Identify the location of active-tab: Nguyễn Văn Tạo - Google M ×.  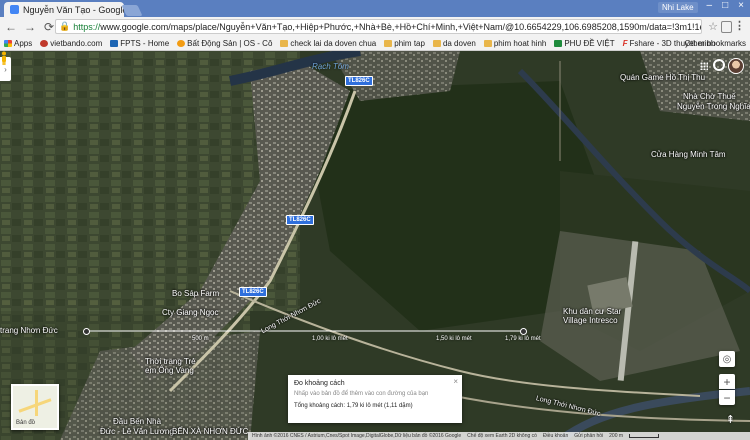
(64, 9).